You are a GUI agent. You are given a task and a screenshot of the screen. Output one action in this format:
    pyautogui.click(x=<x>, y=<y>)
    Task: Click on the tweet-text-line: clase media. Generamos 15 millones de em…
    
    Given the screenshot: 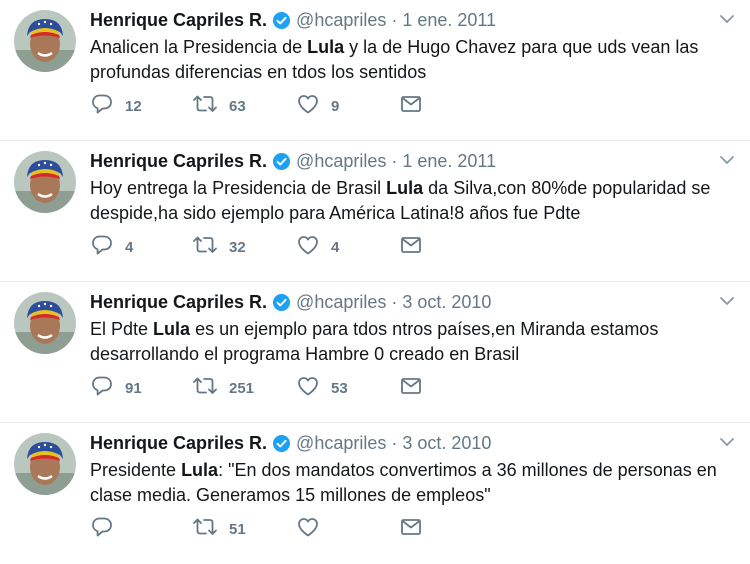 What is the action you would take?
    pyautogui.click(x=290, y=495)
    